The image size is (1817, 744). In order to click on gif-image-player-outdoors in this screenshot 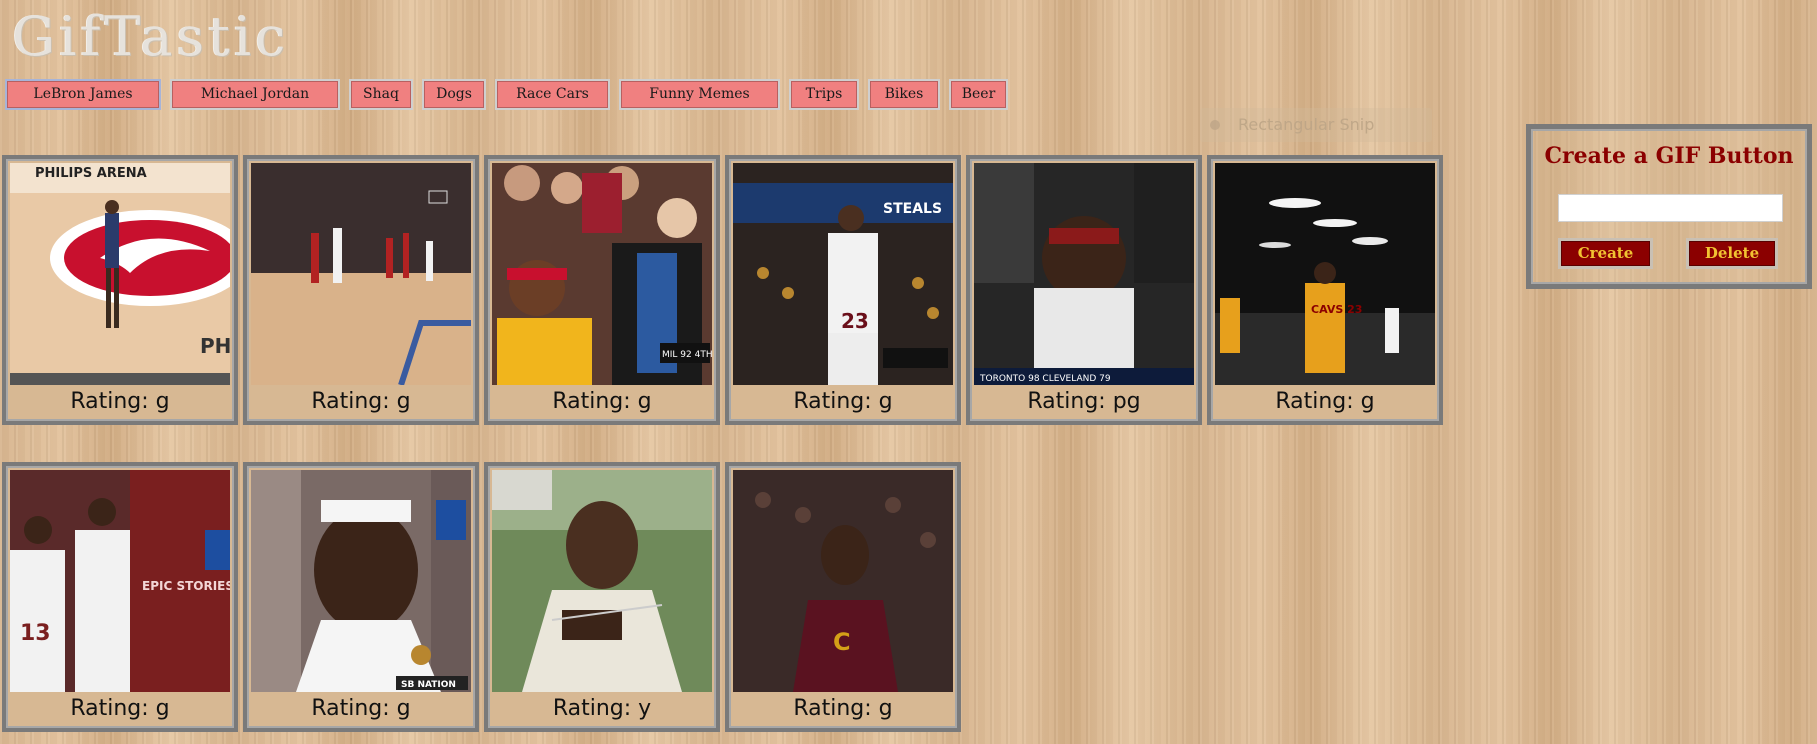, I will do `click(602, 581)`.